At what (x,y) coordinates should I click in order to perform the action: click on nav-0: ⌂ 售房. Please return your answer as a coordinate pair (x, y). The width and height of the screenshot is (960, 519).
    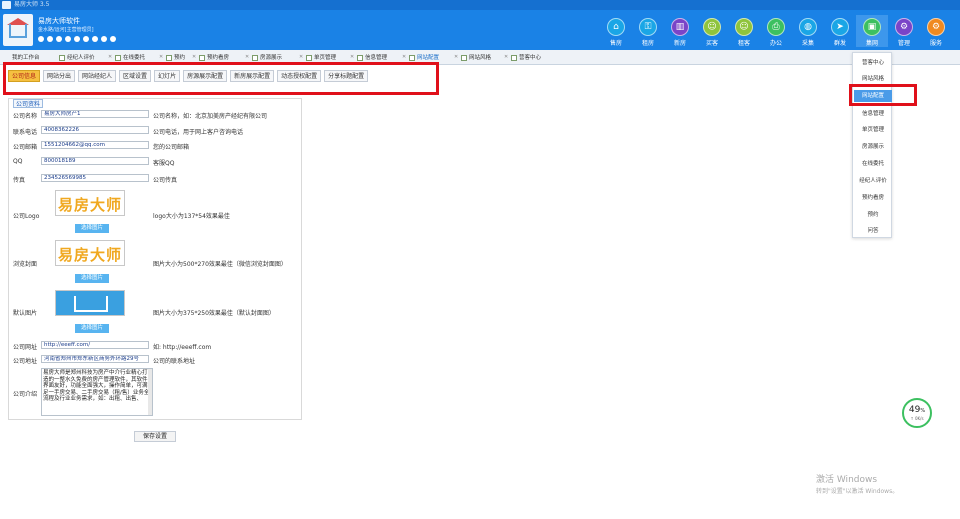
    Looking at the image, I should click on (616, 31).